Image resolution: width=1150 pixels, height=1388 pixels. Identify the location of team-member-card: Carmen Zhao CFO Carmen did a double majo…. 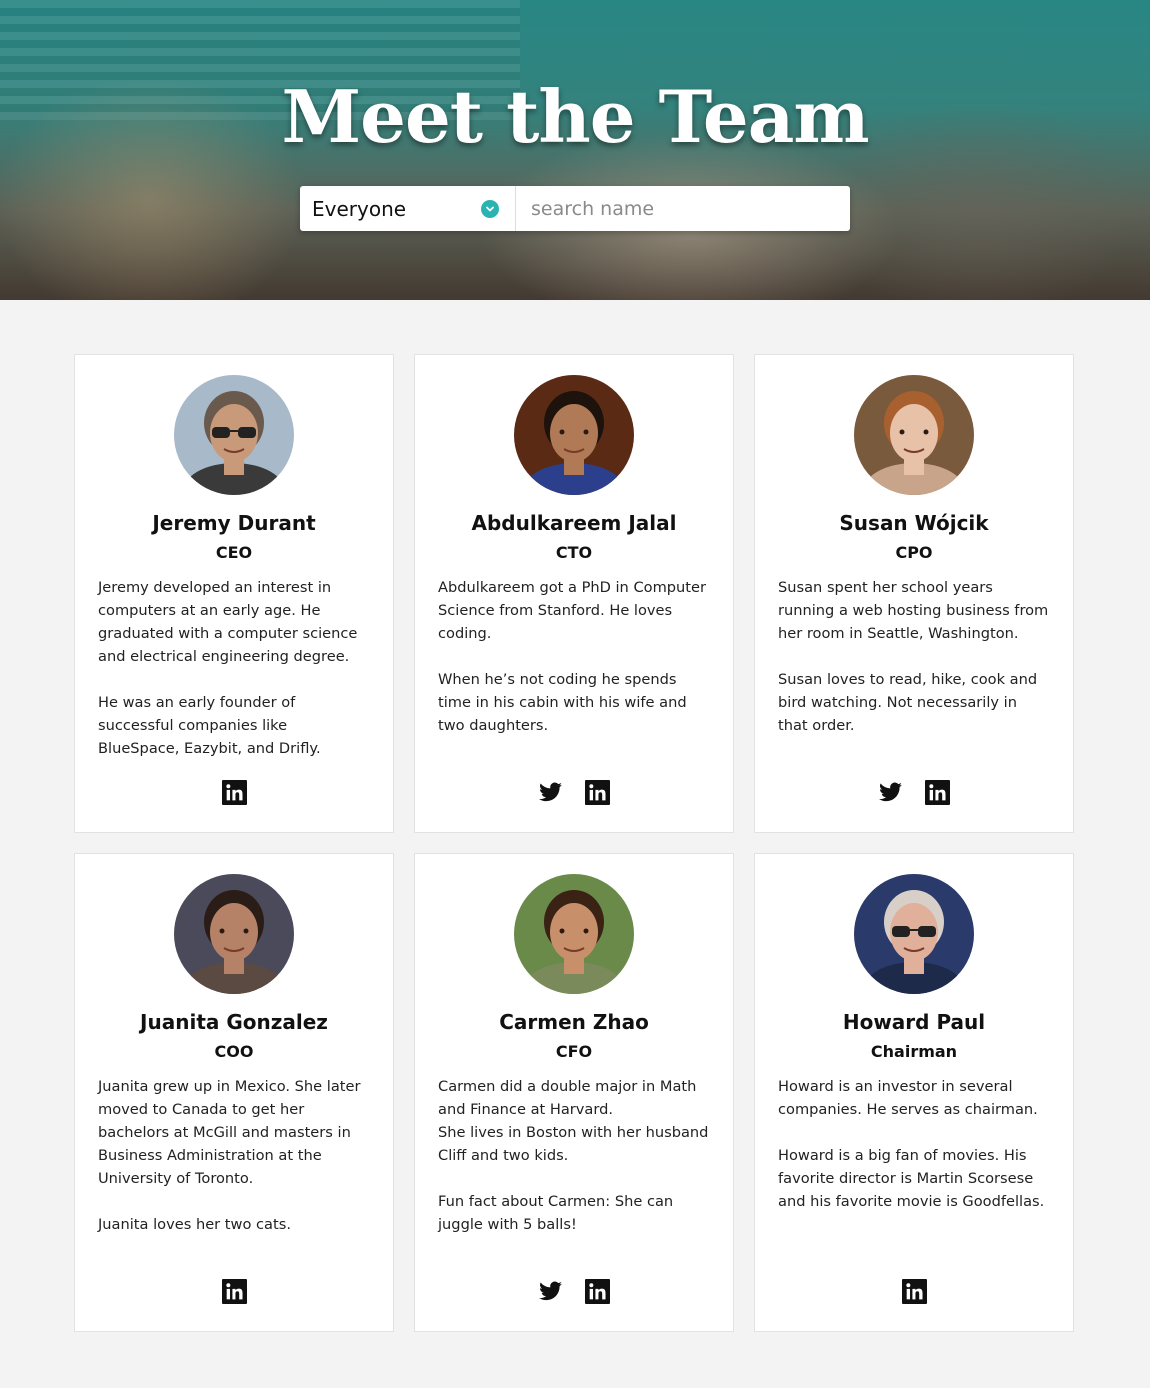
(574, 1092).